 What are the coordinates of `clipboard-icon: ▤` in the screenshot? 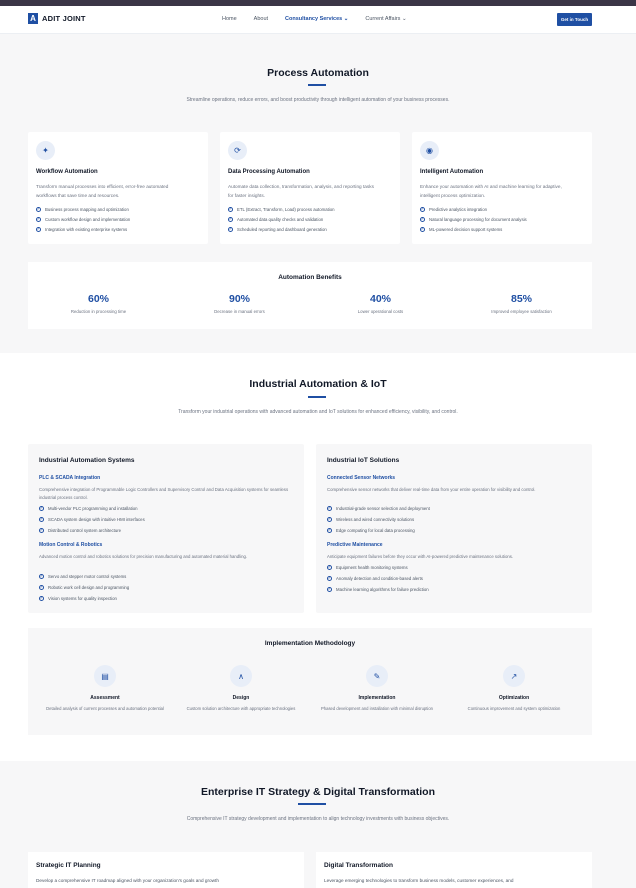 It's located at (105, 676).